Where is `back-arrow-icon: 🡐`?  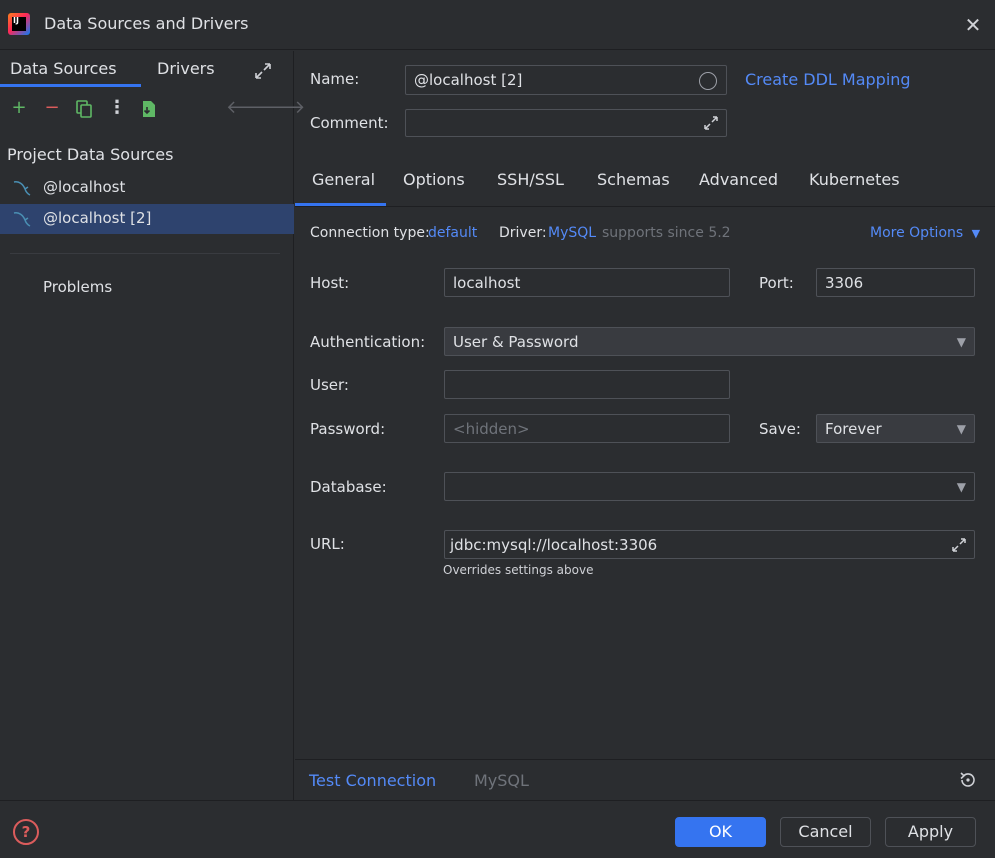
back-arrow-icon: 🡐 is located at coordinates (250, 108).